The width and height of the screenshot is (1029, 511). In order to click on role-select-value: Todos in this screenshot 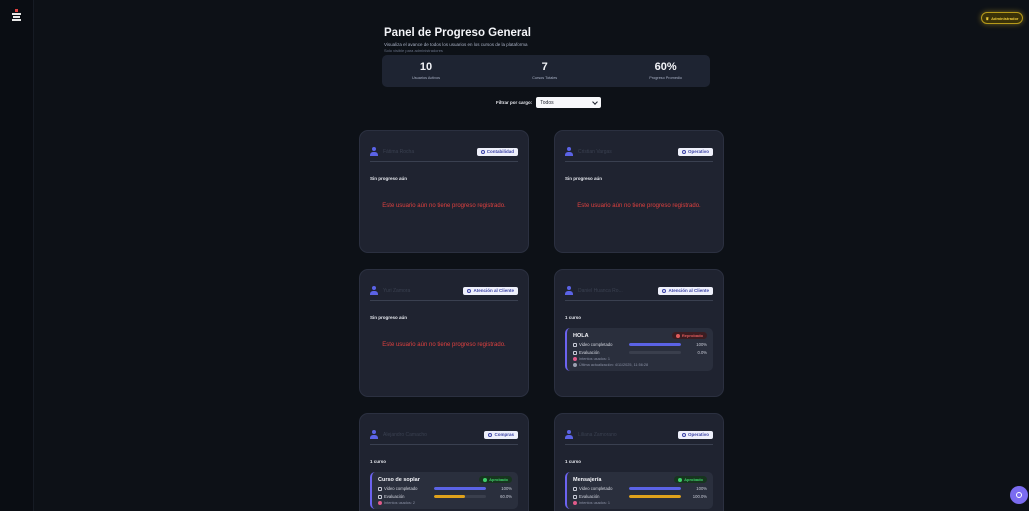, I will do `click(547, 102)`.